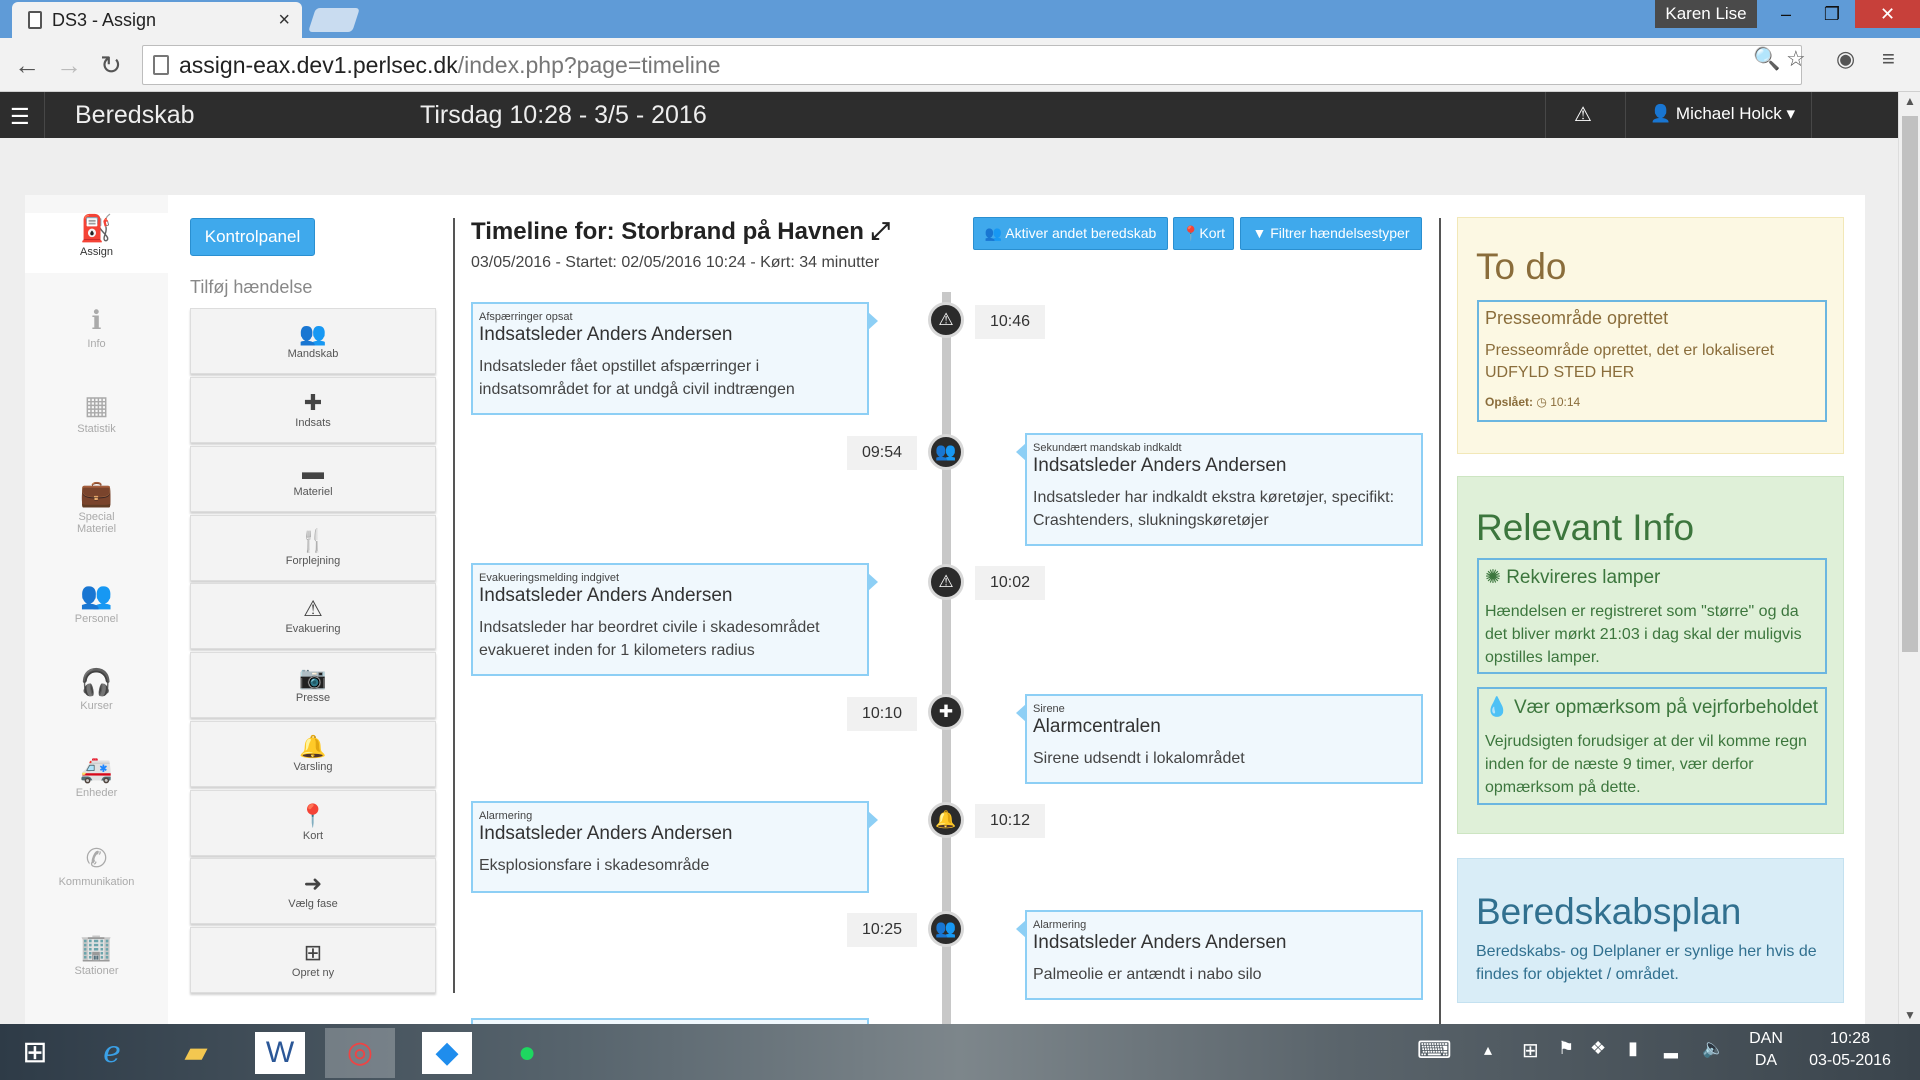 The image size is (1920, 1080). Describe the element at coordinates (1434, 1050) in the screenshot. I see `keyboard-icon: ⌨` at that location.